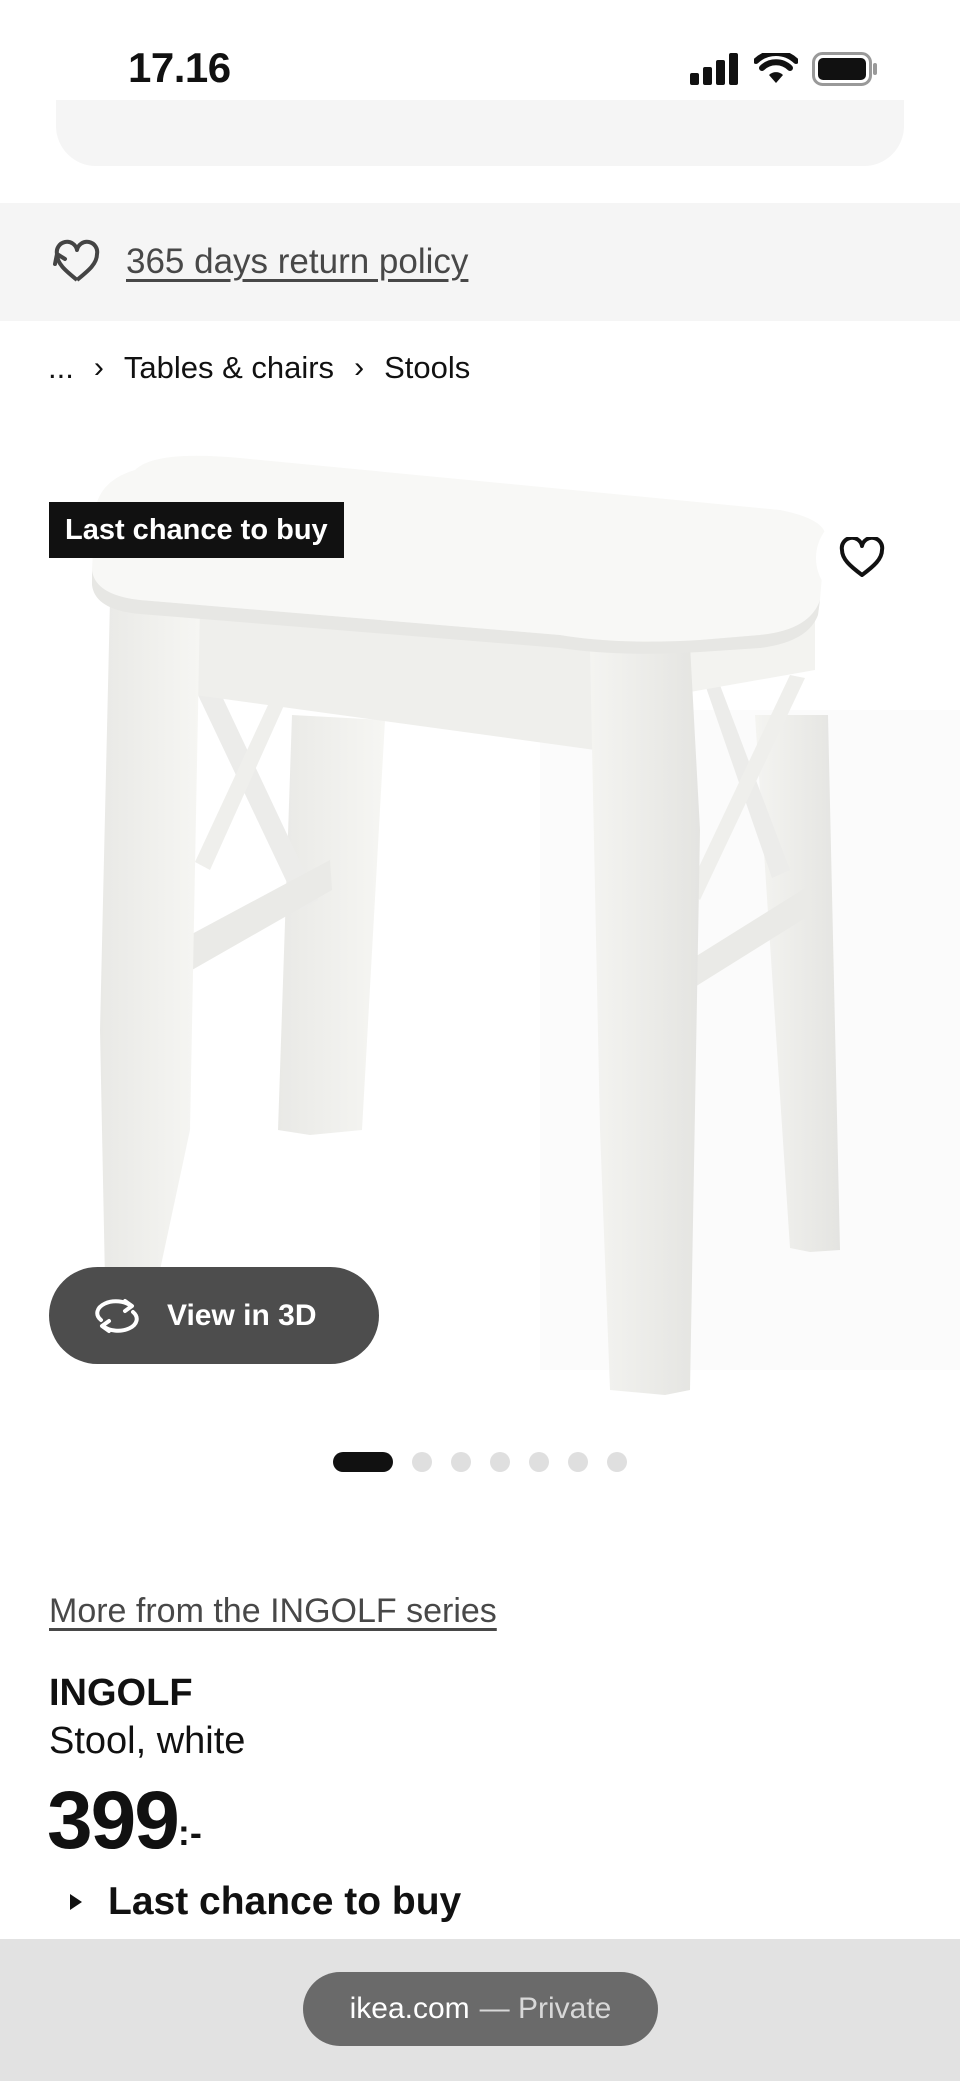 This screenshot has width=960, height=2081. What do you see at coordinates (147, 1741) in the screenshot?
I see `product-description: Stool, white` at bounding box center [147, 1741].